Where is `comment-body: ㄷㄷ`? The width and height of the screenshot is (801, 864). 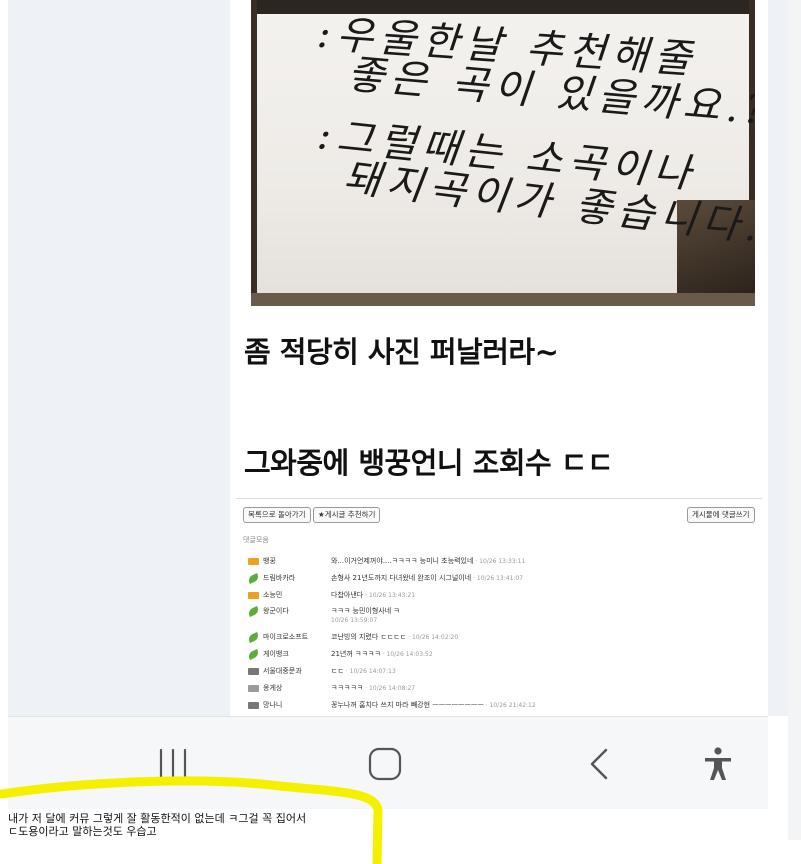
comment-body: ㄷㄷ is located at coordinates (337, 671).